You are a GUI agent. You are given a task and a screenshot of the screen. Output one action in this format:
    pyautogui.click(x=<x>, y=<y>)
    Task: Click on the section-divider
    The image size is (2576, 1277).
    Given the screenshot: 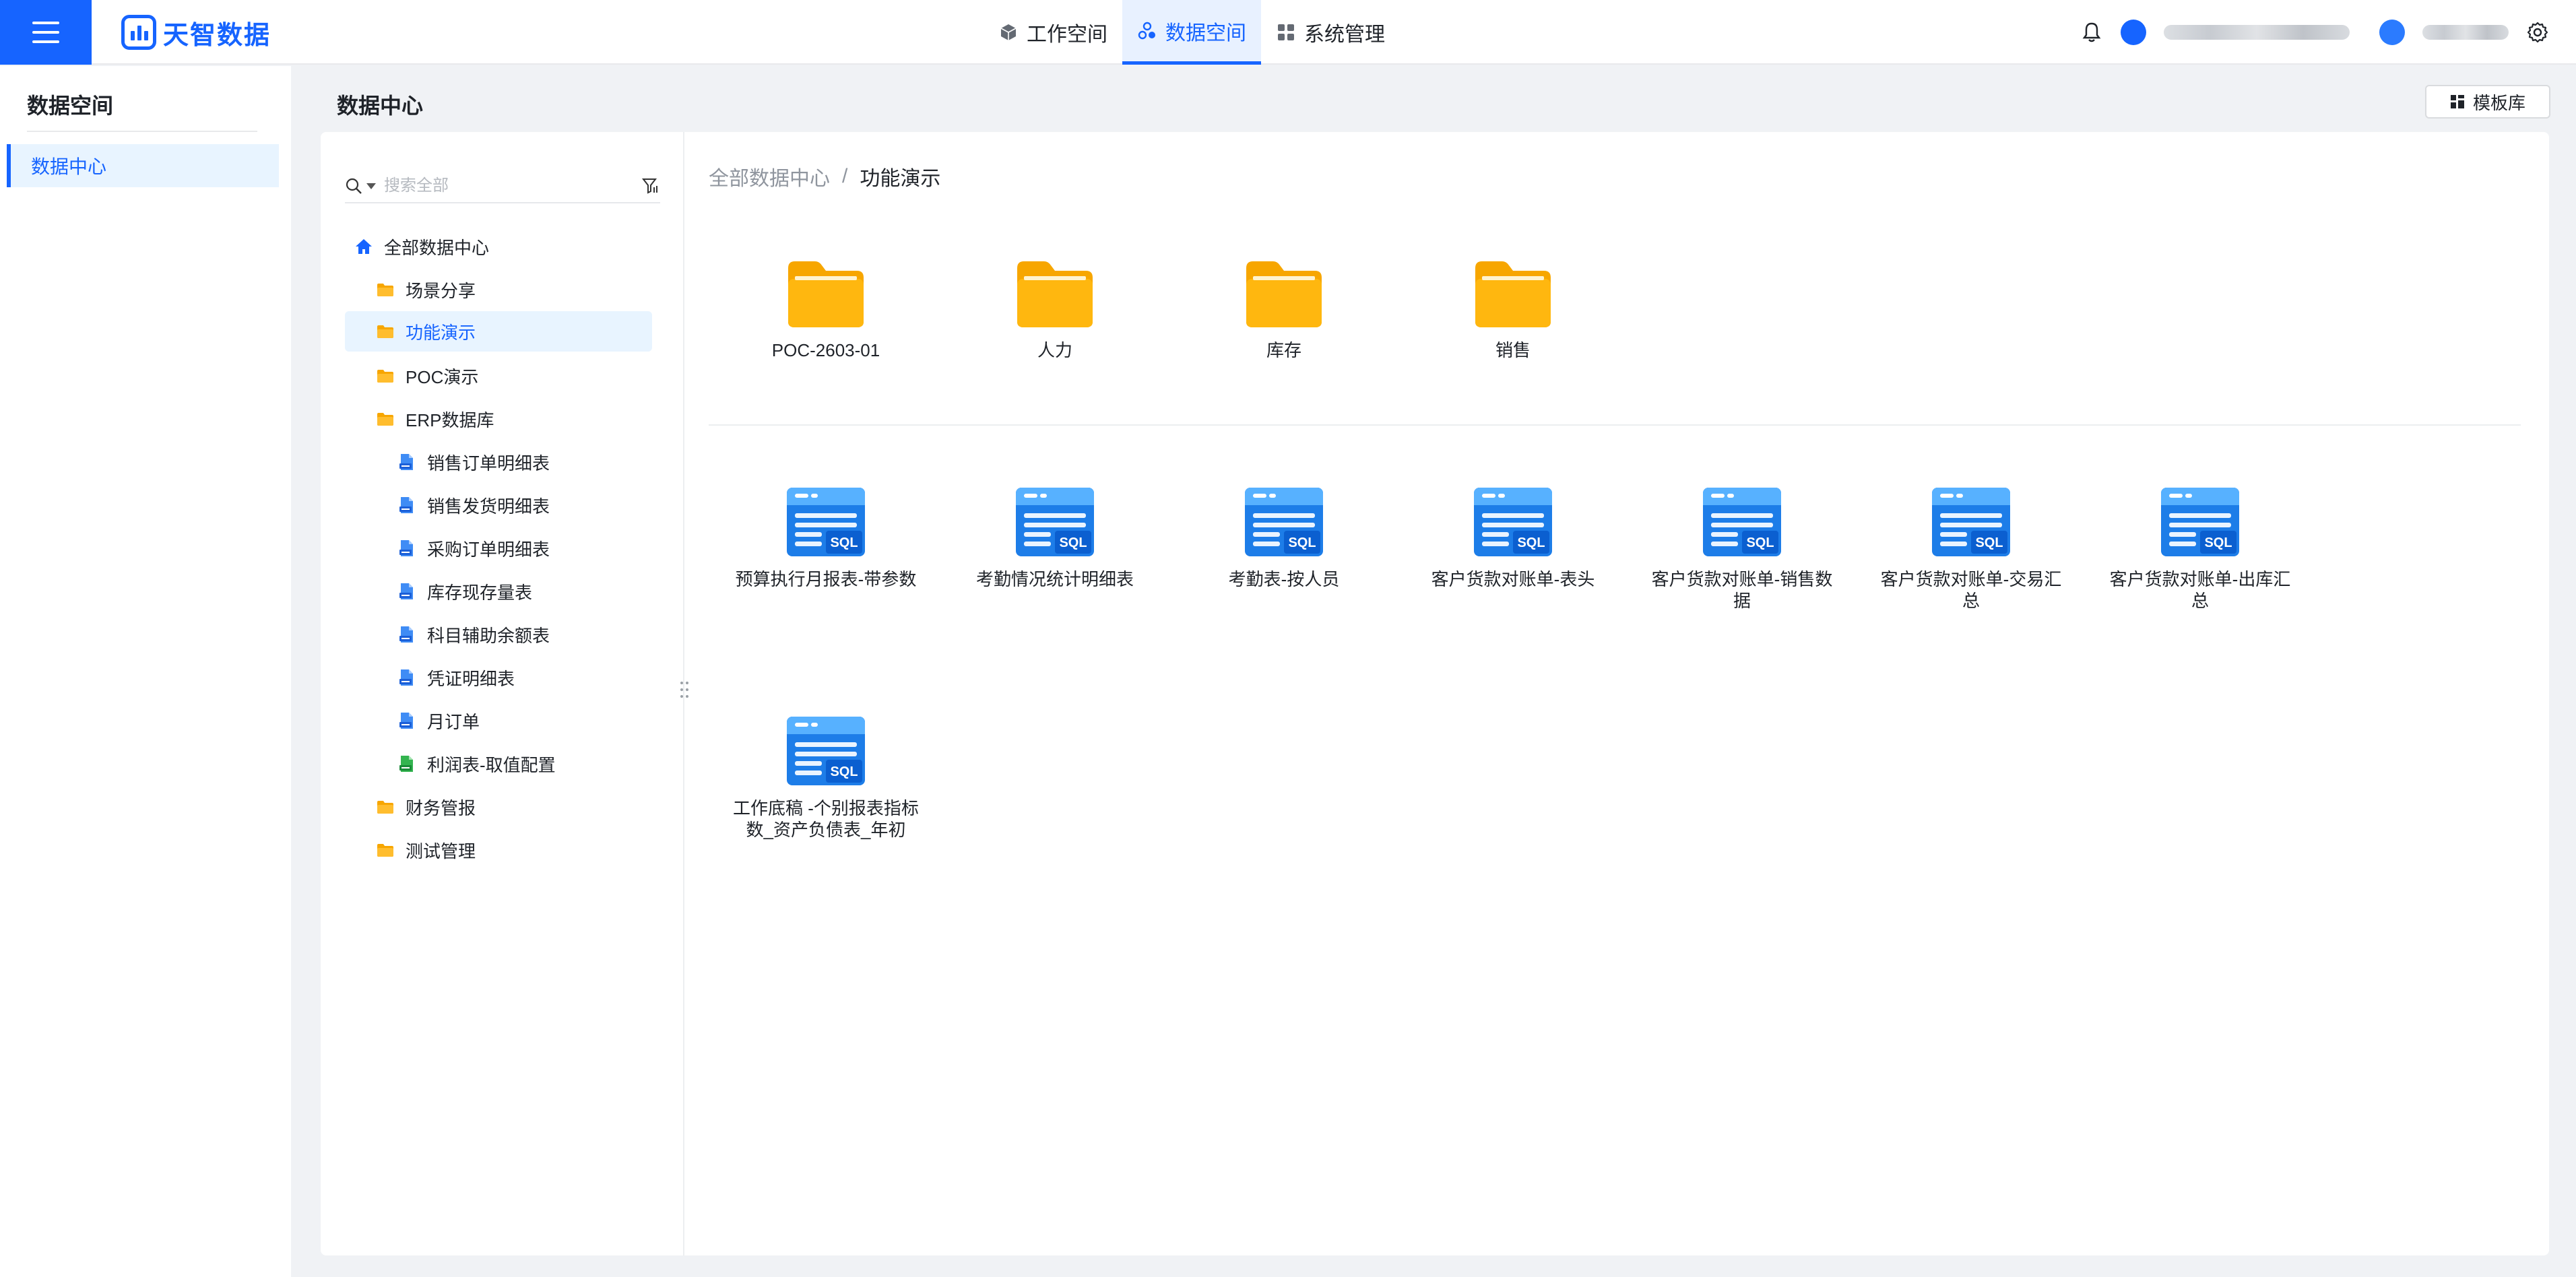 What is the action you would take?
    pyautogui.click(x=1615, y=425)
    